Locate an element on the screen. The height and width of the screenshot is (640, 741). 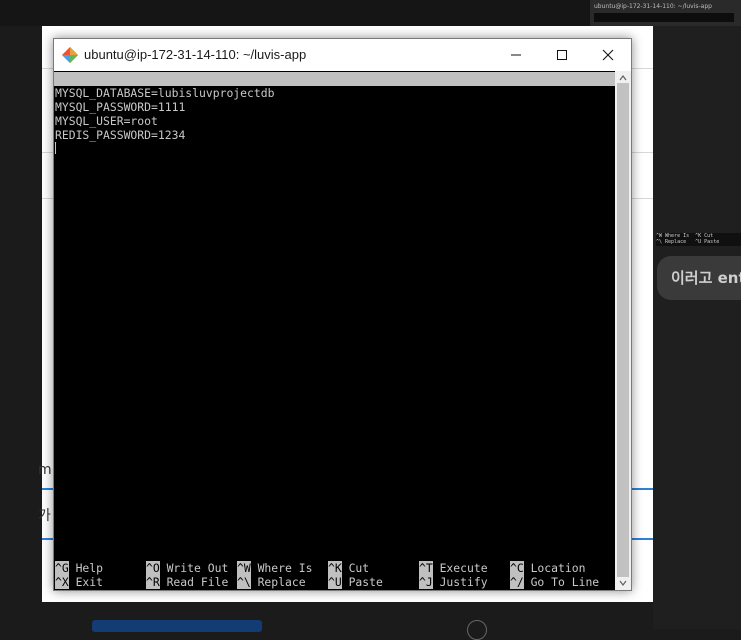
background-text-fragment: 가 is located at coordinates (44, 516).